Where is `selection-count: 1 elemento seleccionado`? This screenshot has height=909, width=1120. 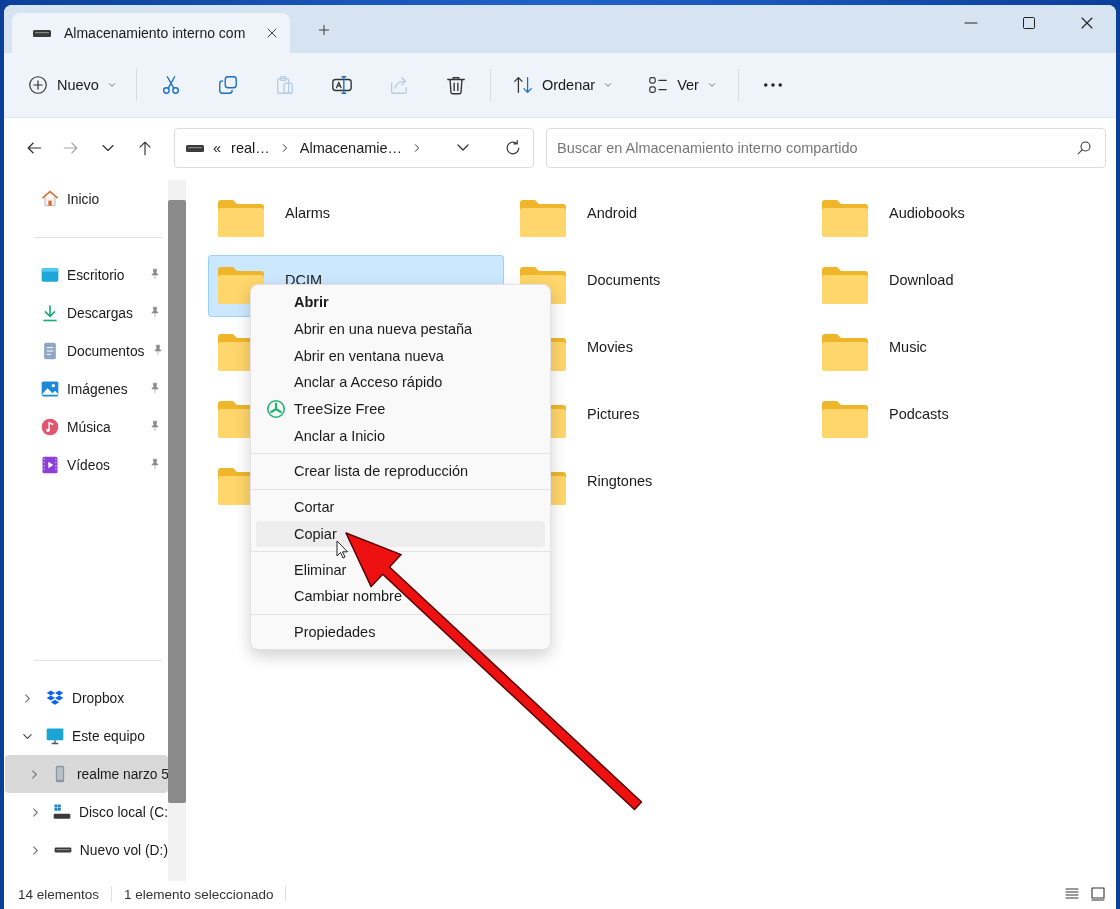
selection-count: 1 elemento seleccionado is located at coordinates (199, 894).